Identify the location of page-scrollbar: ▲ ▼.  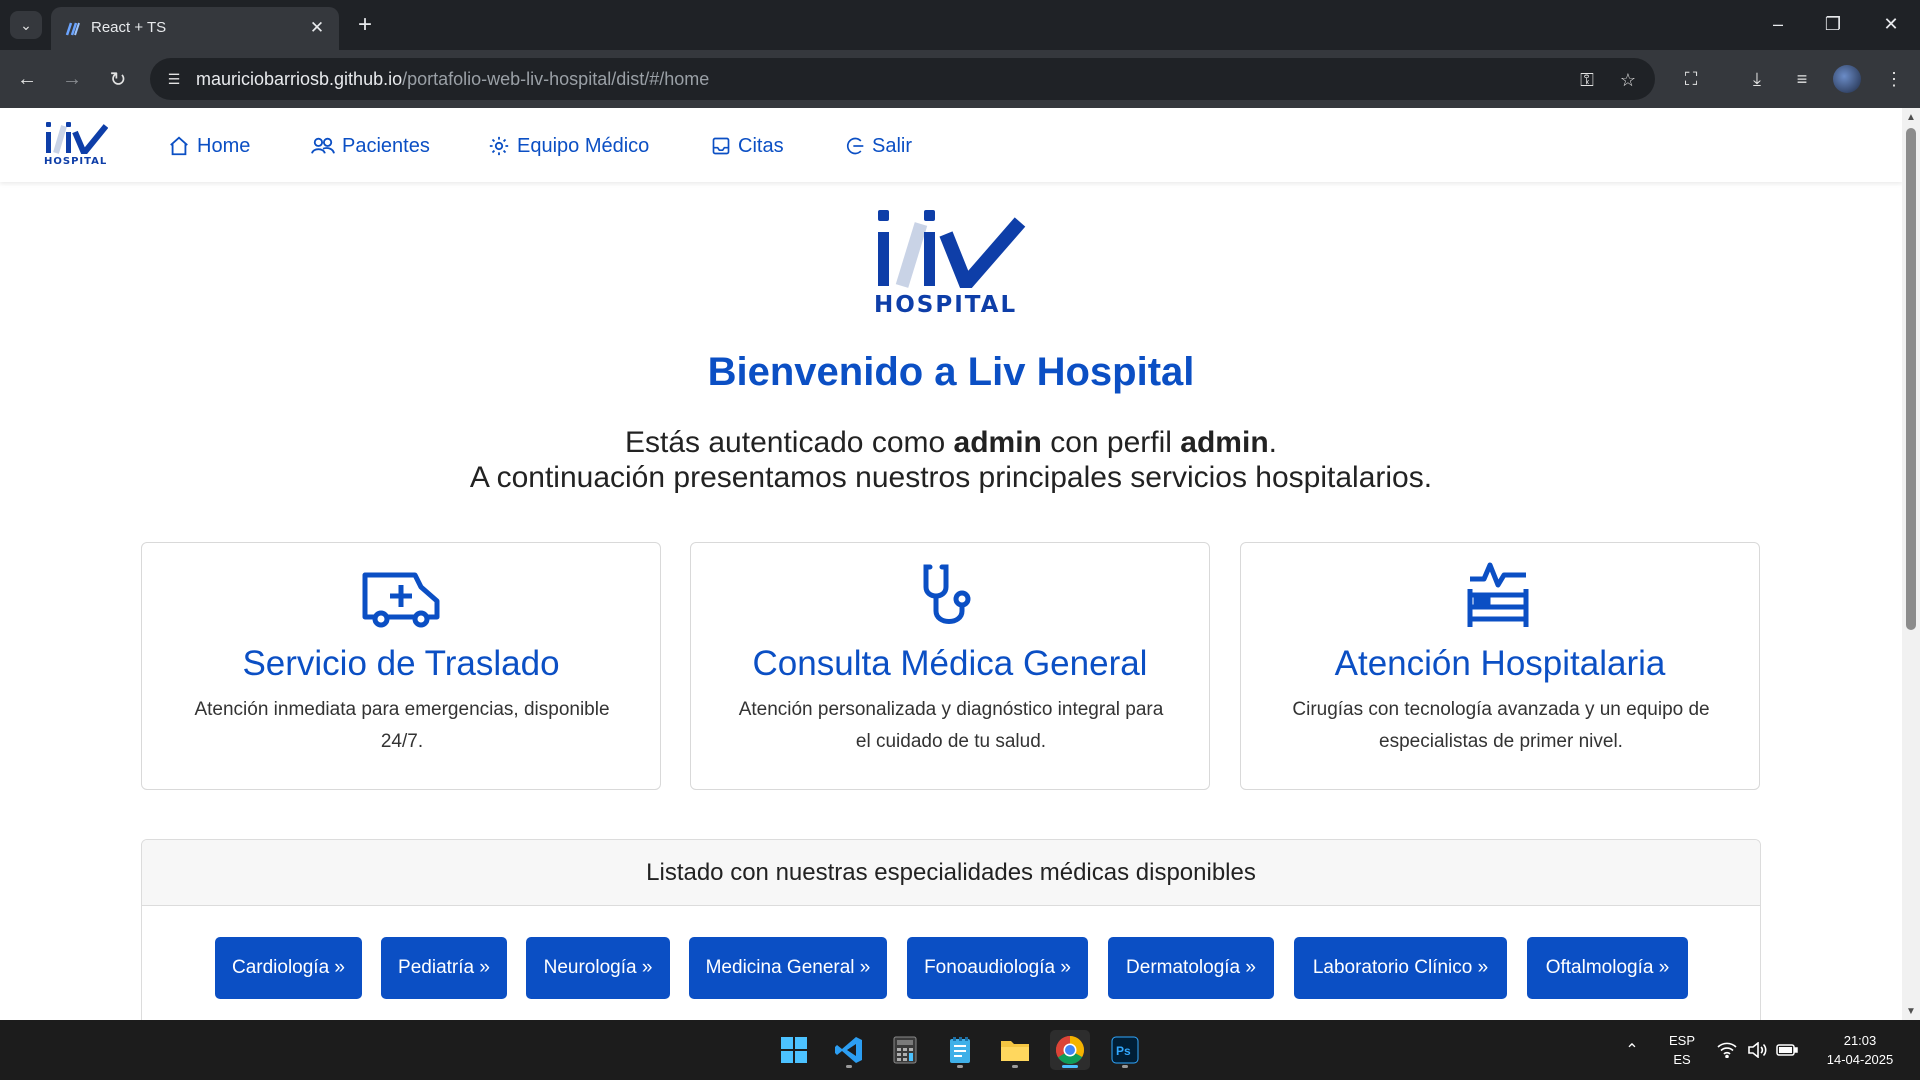
(1911, 564).